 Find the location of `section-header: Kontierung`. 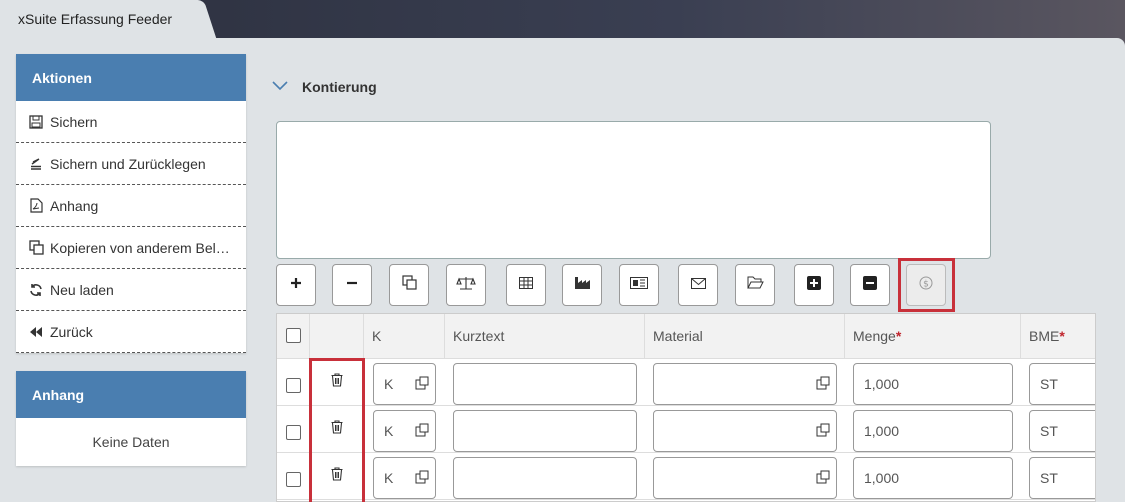

section-header: Kontierung is located at coordinates (324, 87).